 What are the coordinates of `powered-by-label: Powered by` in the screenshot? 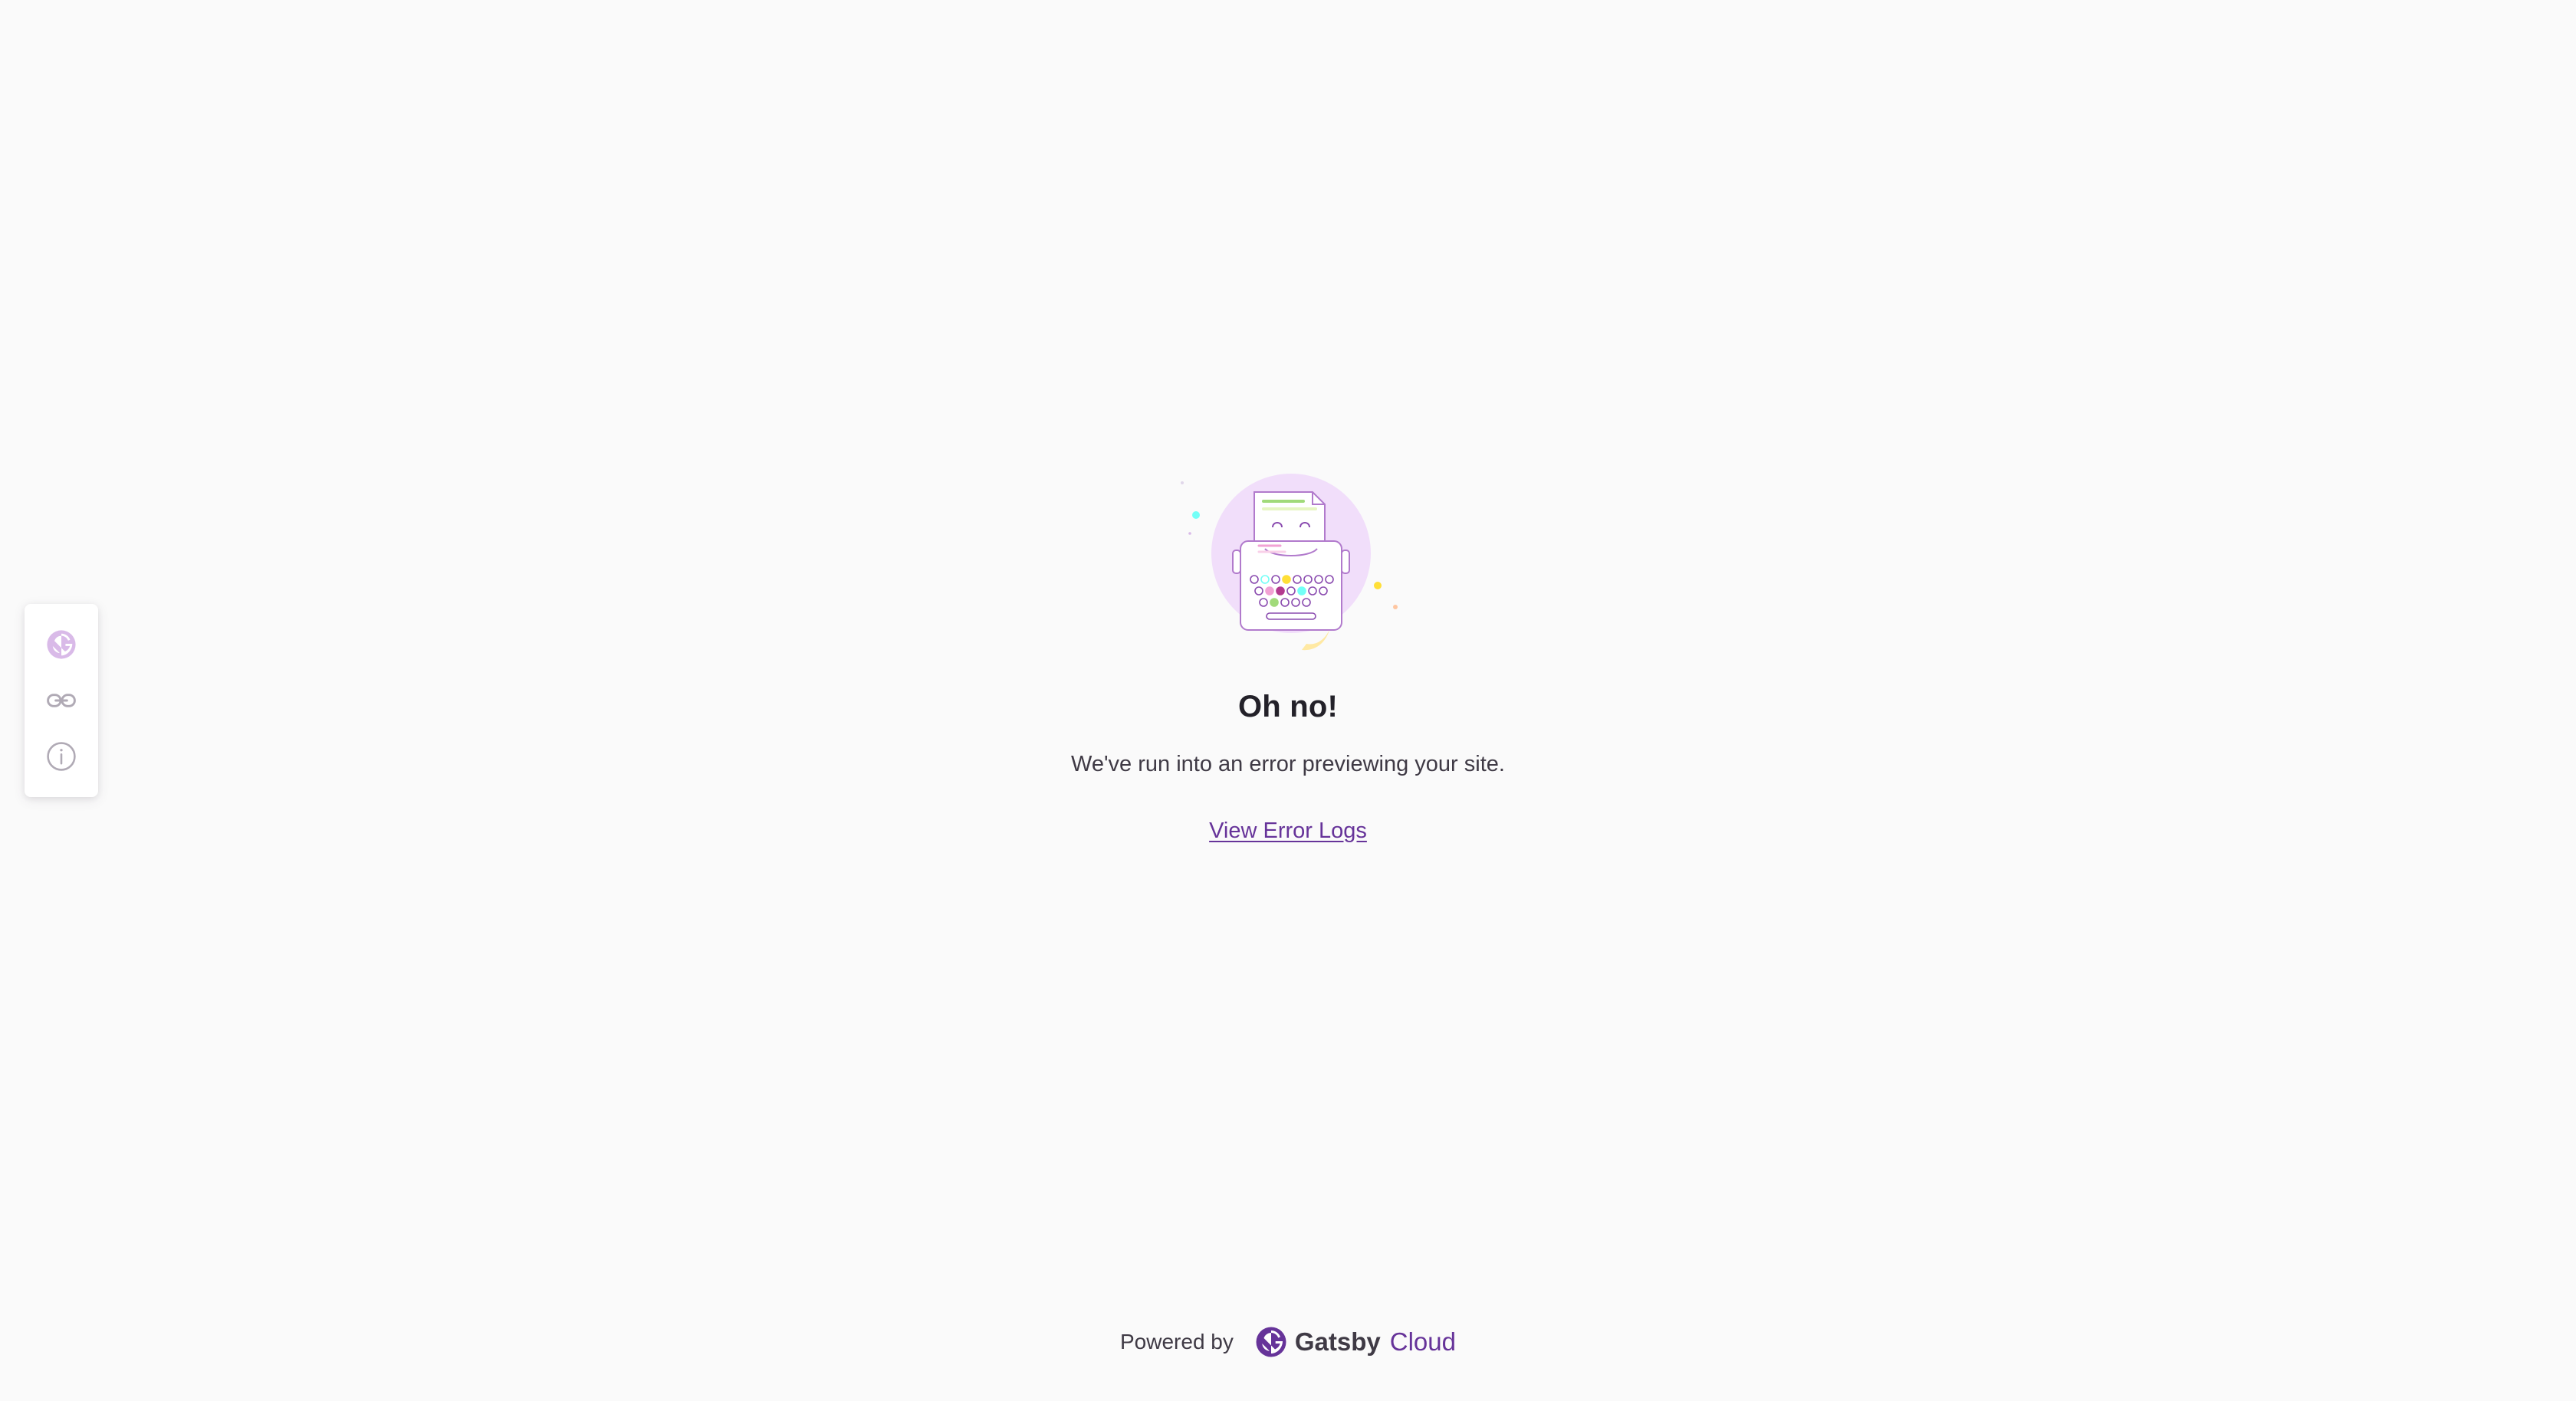 It's located at (1177, 1341).